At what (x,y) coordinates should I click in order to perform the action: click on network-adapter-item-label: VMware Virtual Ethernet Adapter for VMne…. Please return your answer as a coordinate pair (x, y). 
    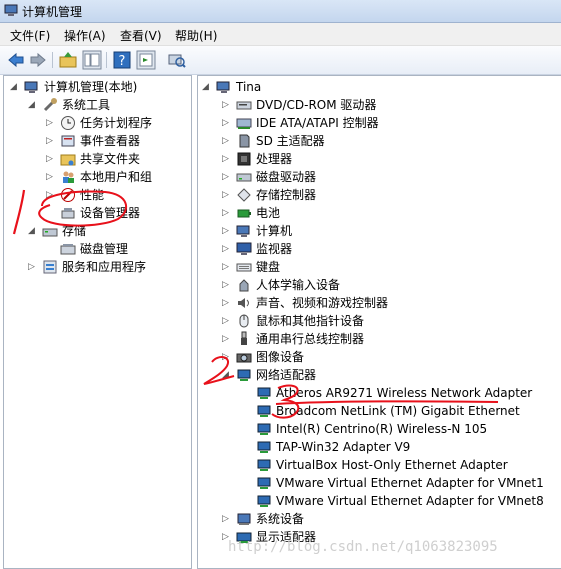
    Looking at the image, I should click on (410, 483).